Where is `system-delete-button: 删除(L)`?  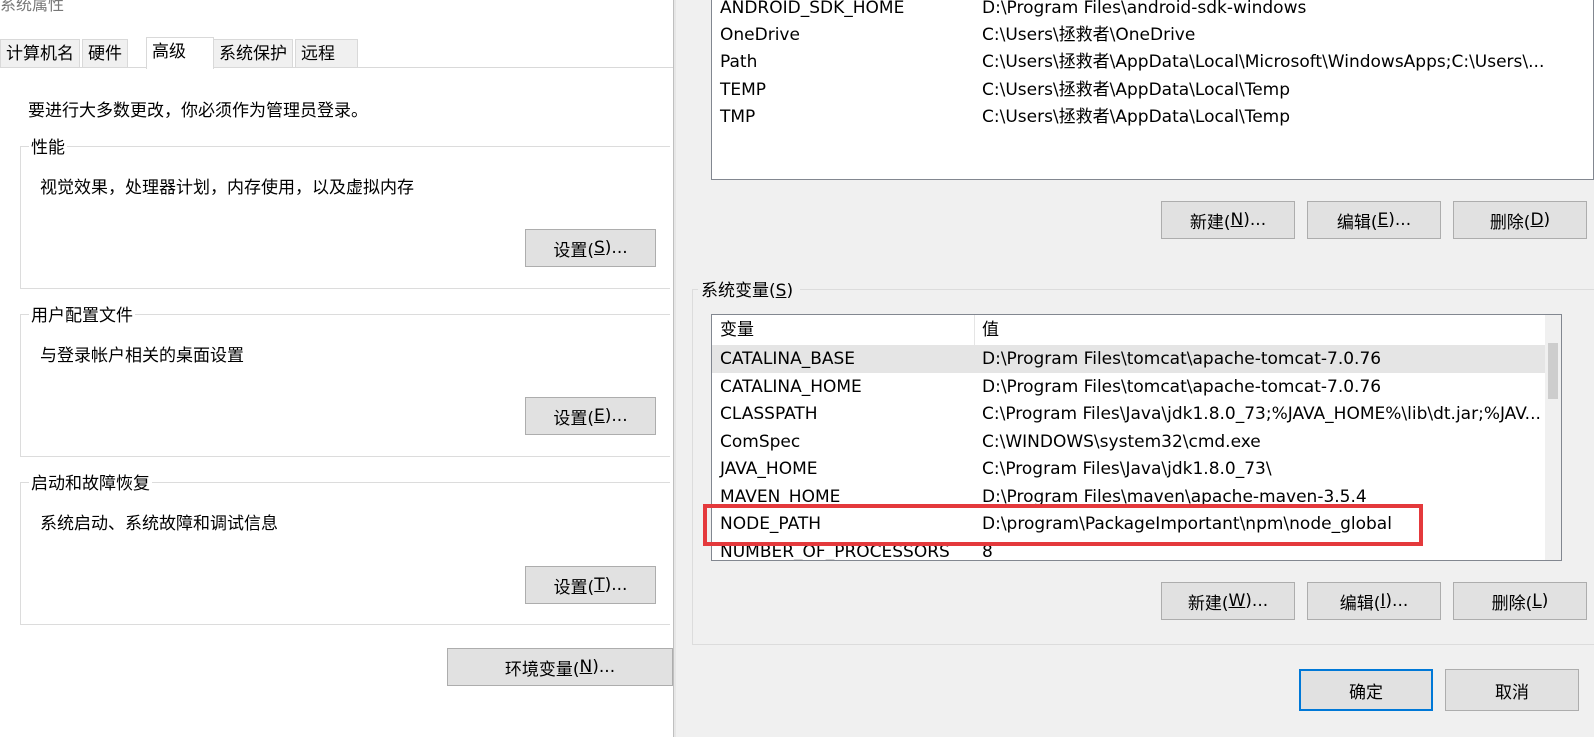
system-delete-button: 删除(L) is located at coordinates (1520, 601).